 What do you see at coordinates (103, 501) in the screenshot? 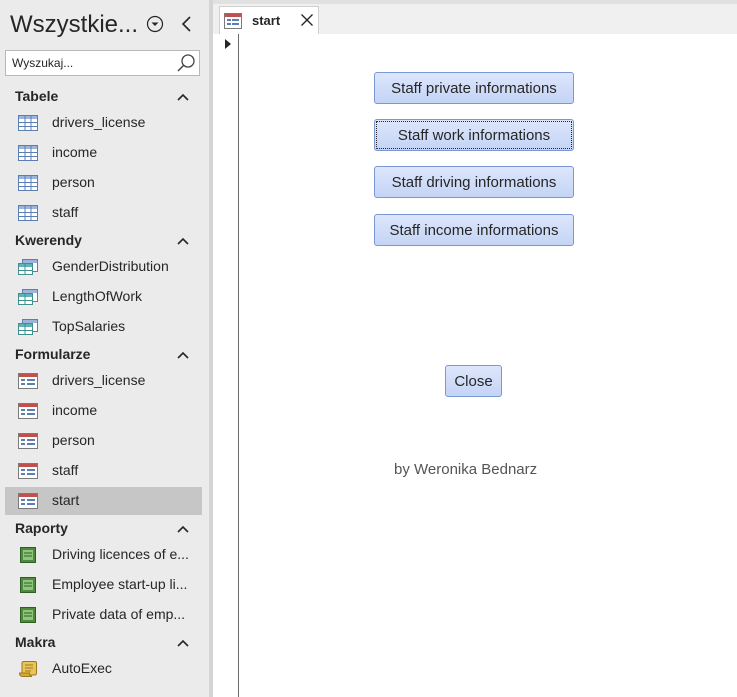
I see `nav-item-form-start: start` at bounding box center [103, 501].